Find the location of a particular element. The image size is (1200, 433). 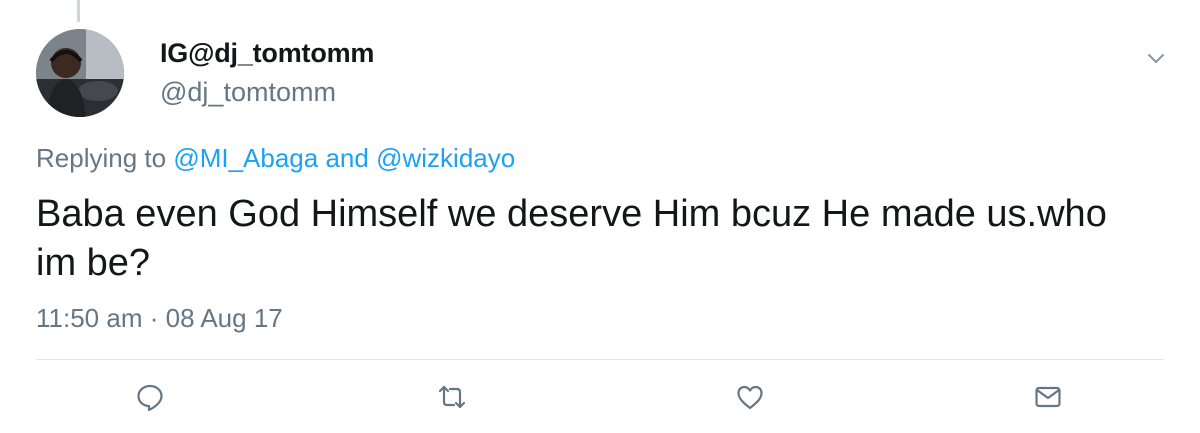

like-button is located at coordinates (750, 397).